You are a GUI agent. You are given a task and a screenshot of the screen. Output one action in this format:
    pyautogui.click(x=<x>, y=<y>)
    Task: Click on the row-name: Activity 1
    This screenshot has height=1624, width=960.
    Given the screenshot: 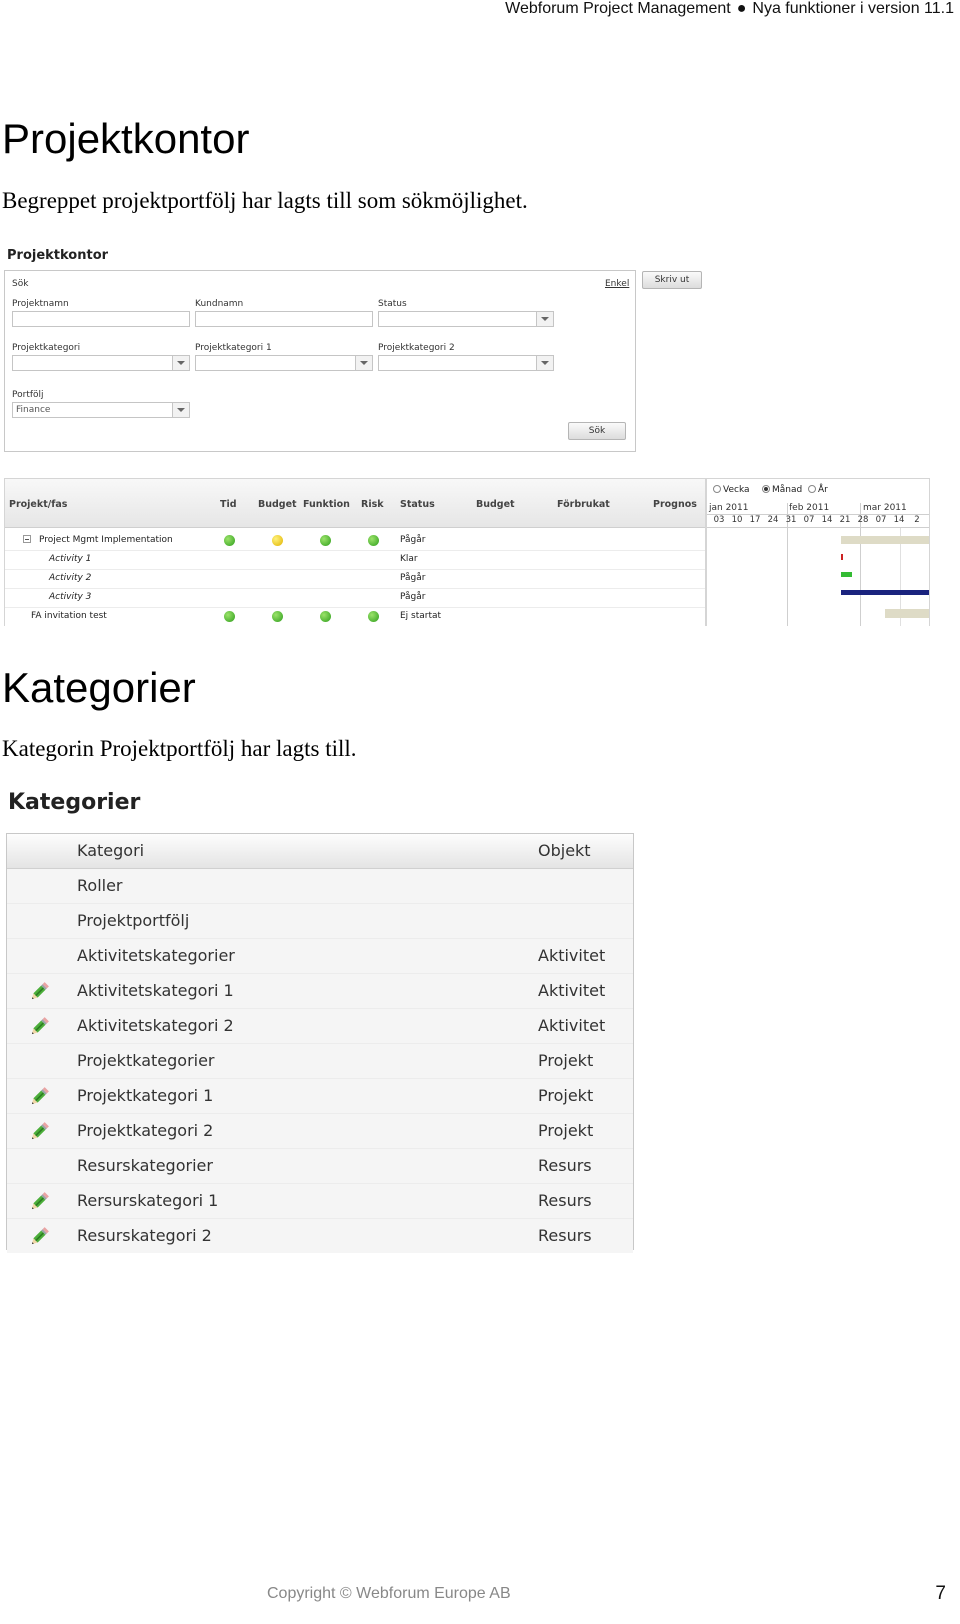 What is the action you would take?
    pyautogui.click(x=70, y=559)
    